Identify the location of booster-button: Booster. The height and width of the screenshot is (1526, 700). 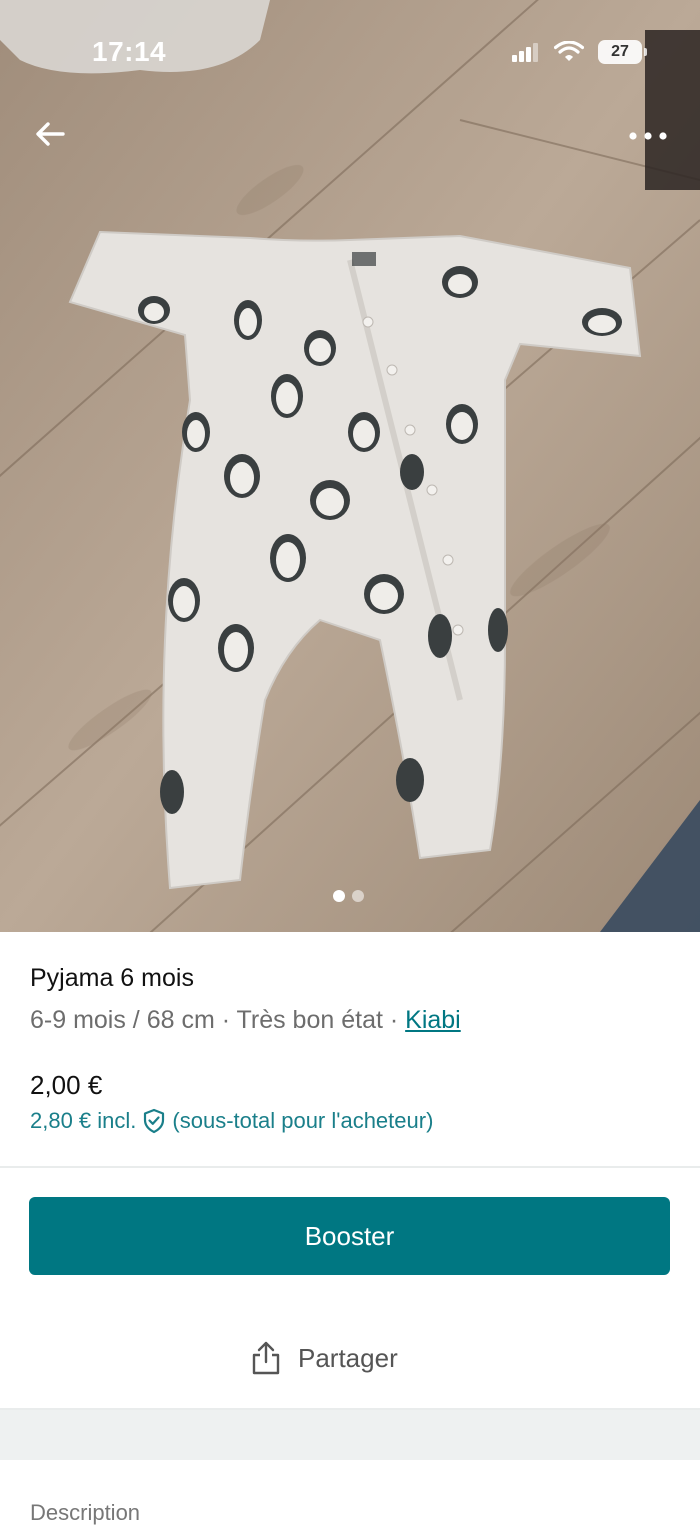
(349, 1236).